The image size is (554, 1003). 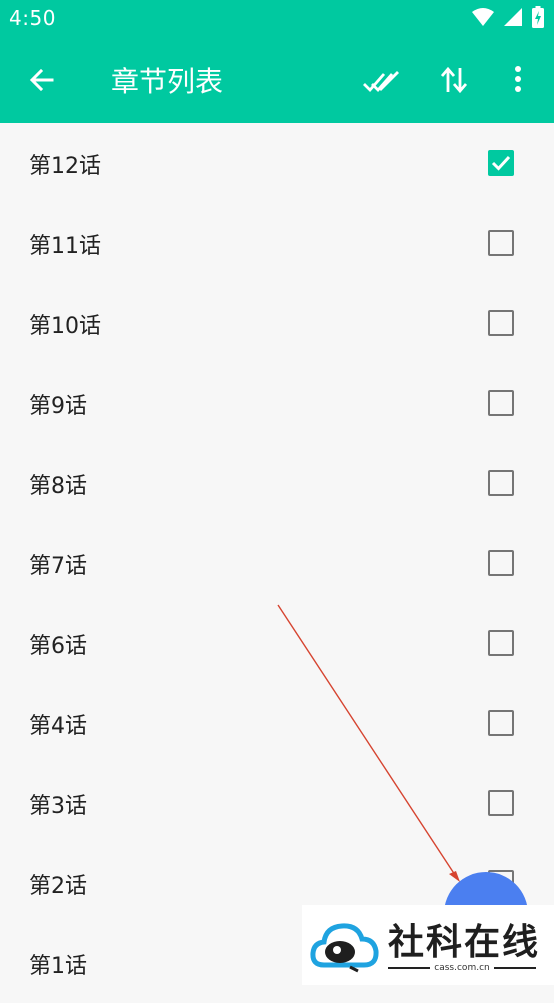 I want to click on chapter-label: 第12话, so click(x=65, y=166).